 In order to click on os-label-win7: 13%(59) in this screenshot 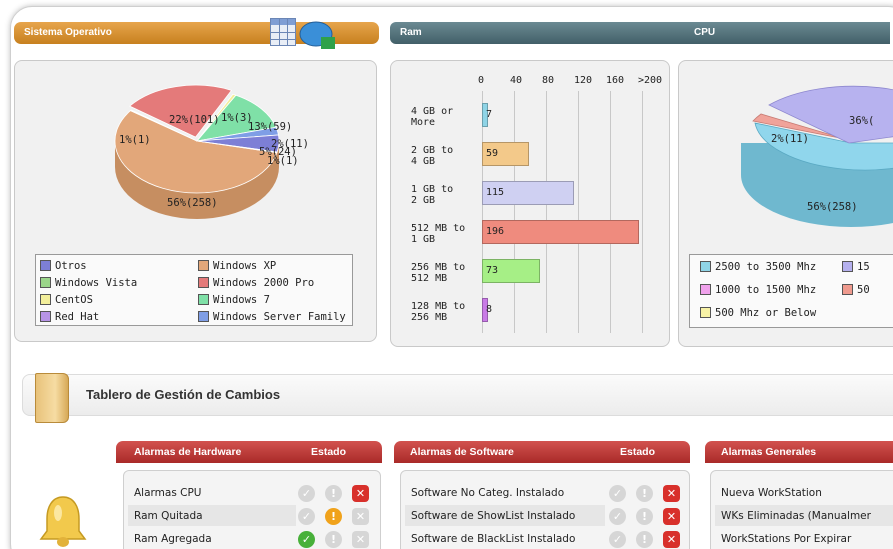, I will do `click(270, 127)`.